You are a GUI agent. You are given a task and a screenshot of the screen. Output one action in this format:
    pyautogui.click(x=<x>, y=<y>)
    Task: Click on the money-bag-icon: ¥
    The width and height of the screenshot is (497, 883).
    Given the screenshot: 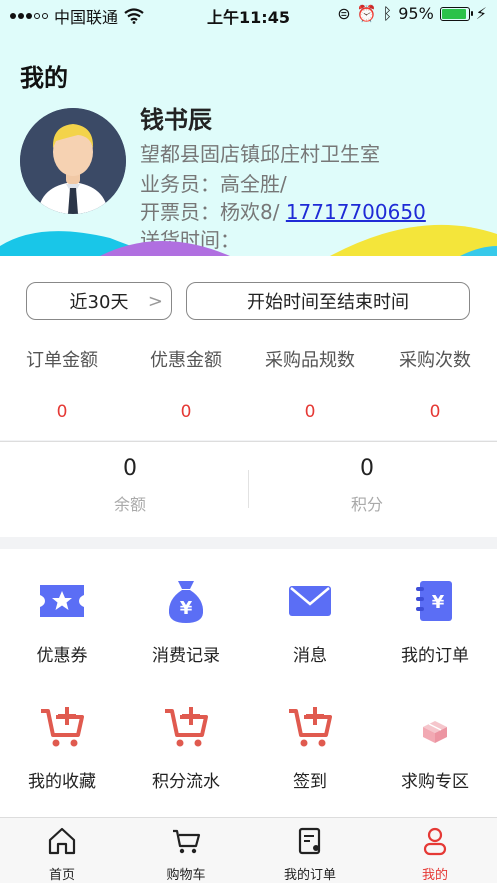 What is the action you would take?
    pyautogui.click(x=186, y=602)
    